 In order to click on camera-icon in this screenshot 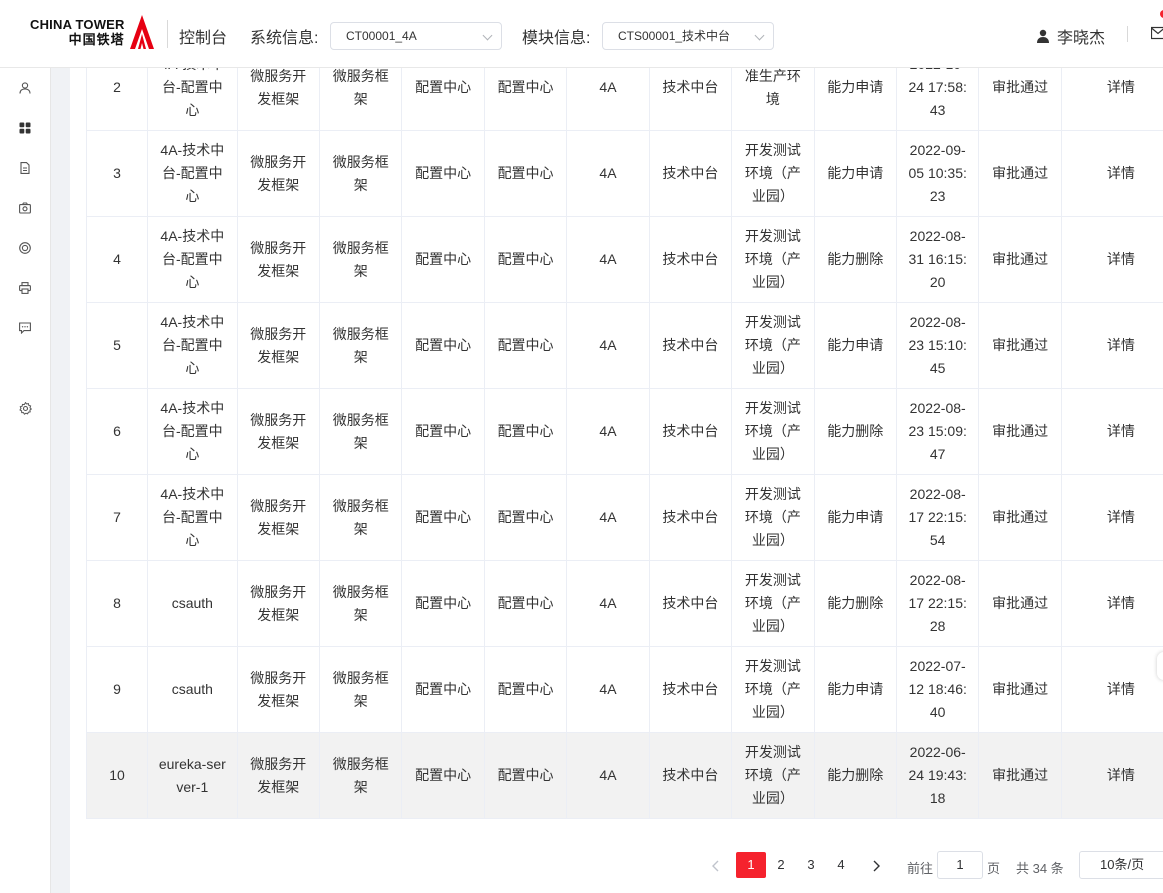, I will do `click(25, 208)`.